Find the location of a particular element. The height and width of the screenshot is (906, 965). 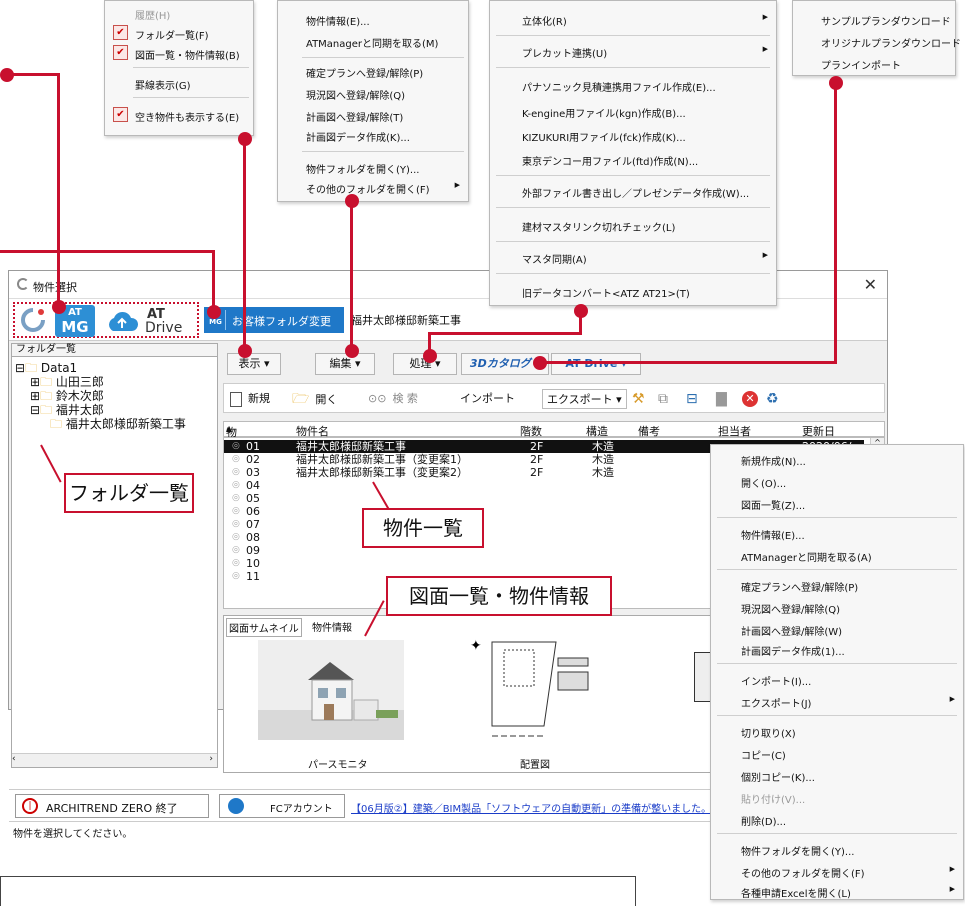

menu-precut: プレカット連携(U) ▶ is located at coordinates (633, 52).